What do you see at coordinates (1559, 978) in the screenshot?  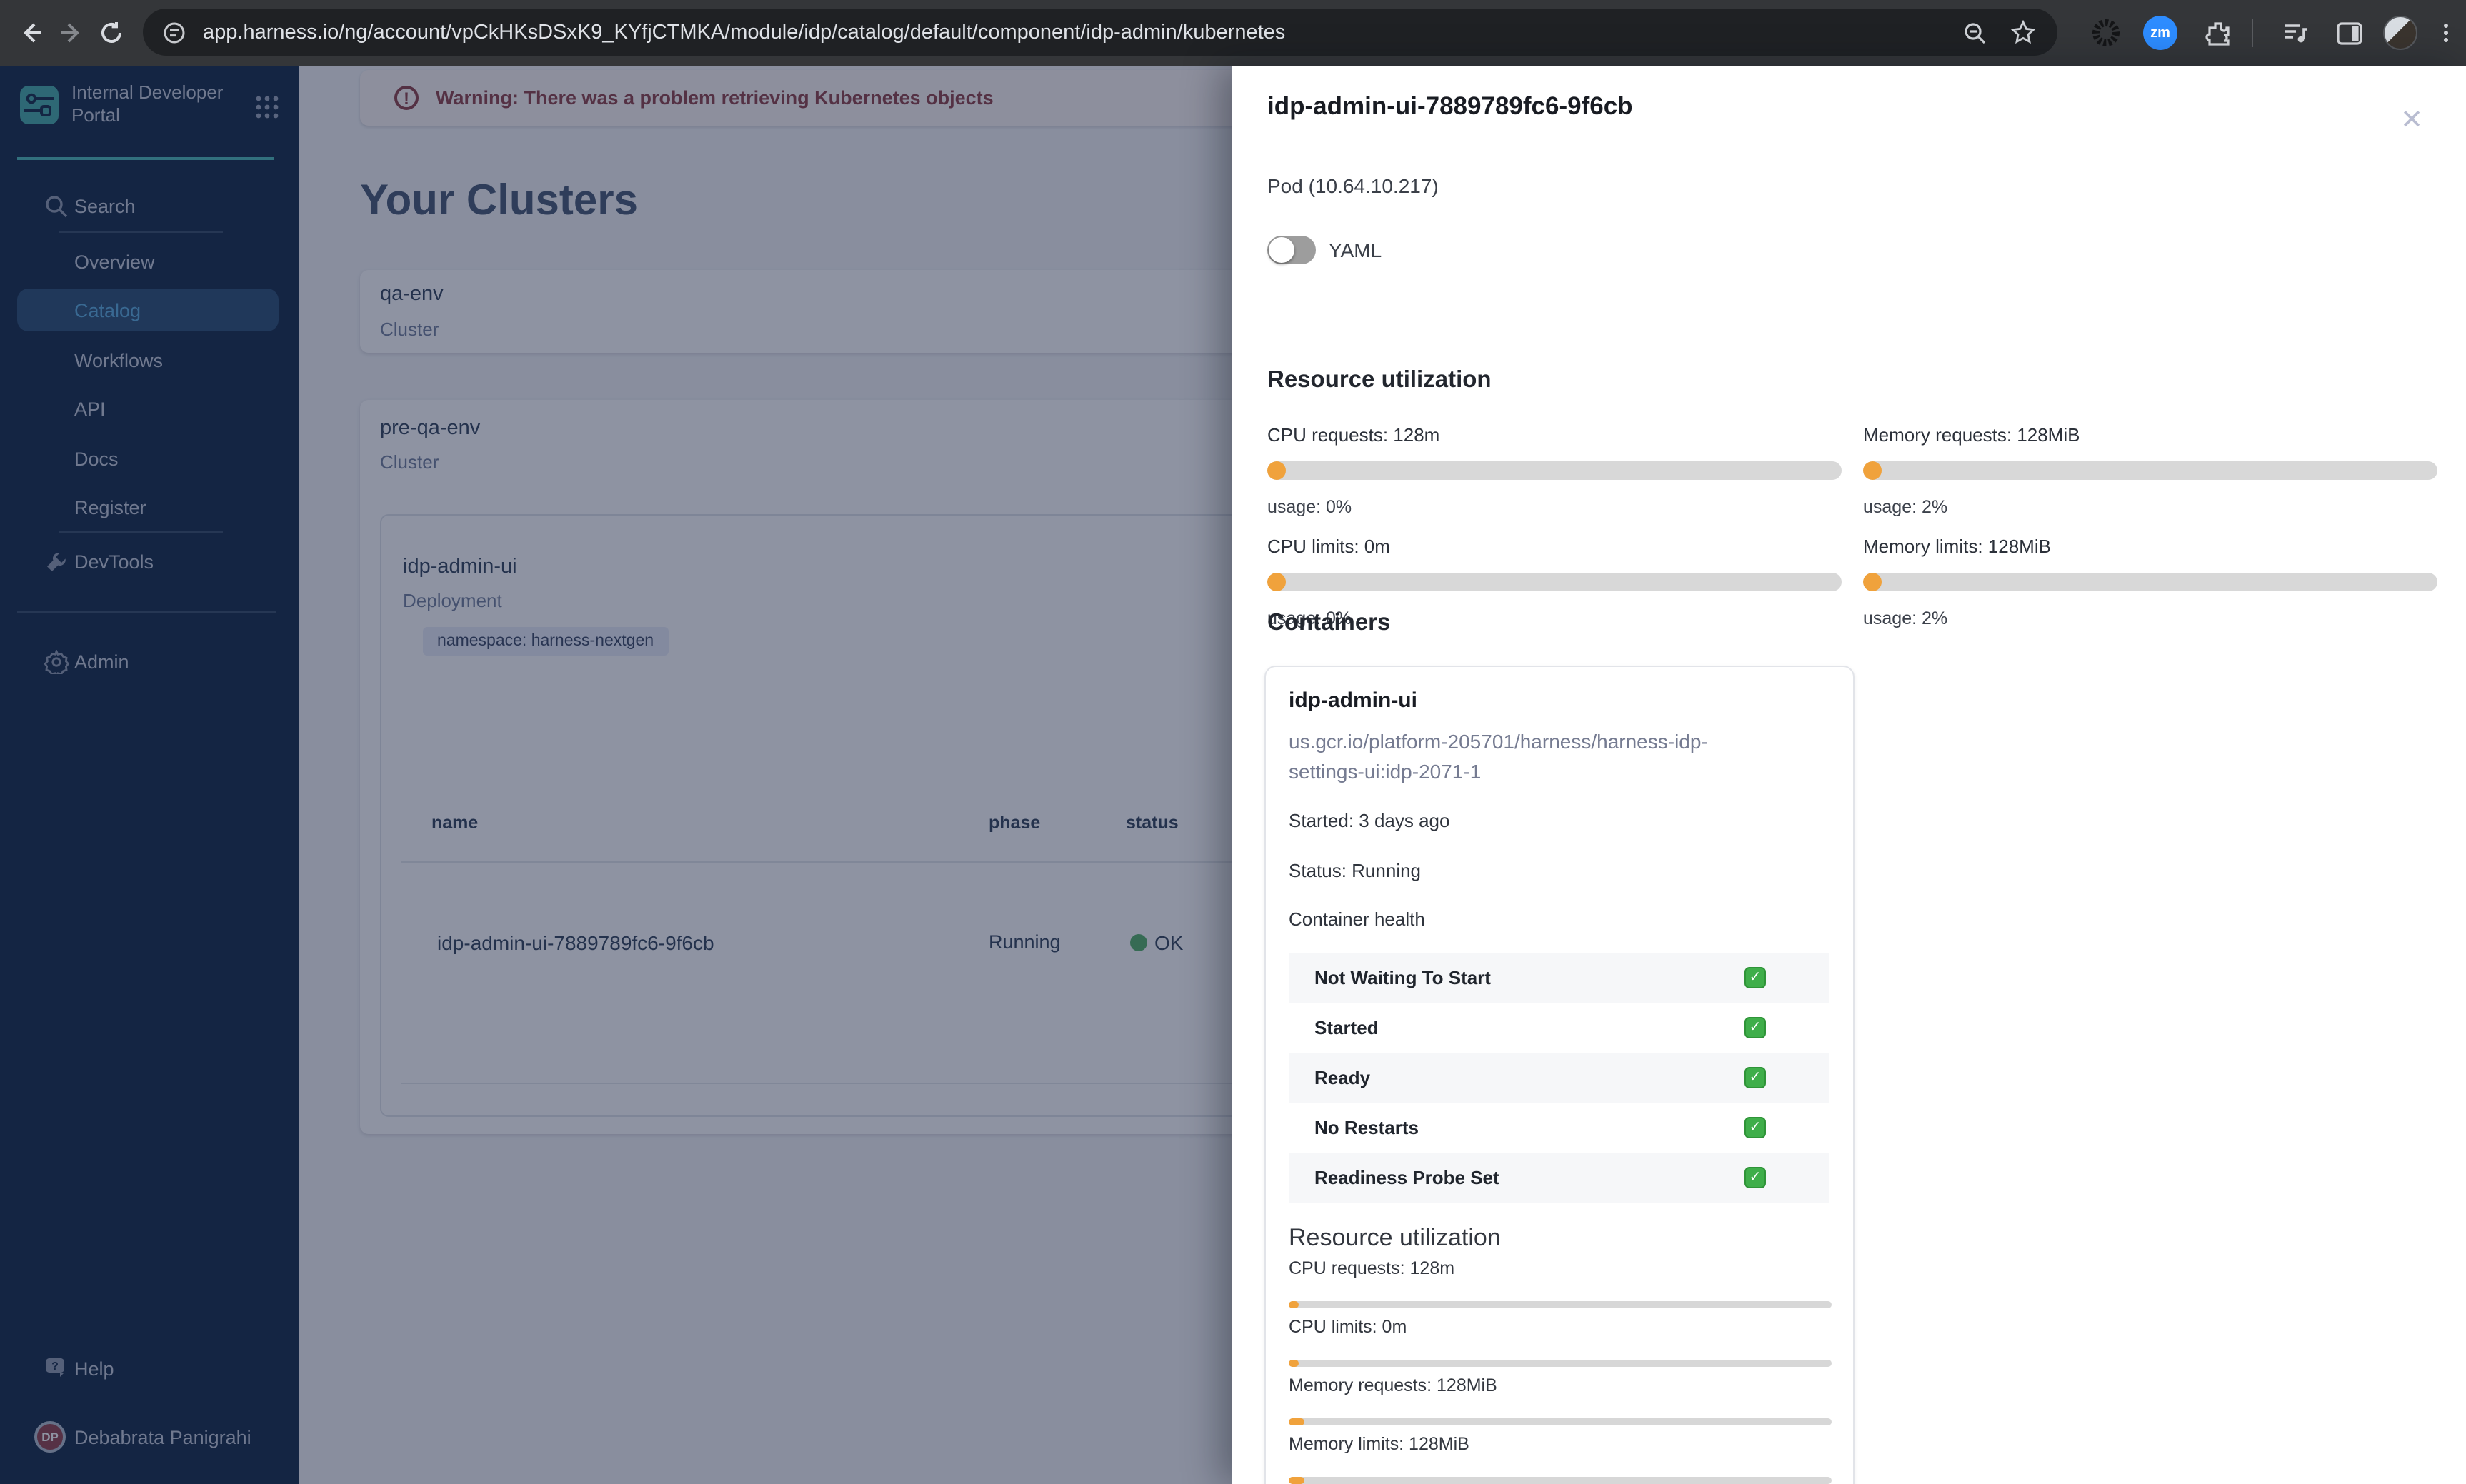 I see `health-row: Not Waiting To Start ✓` at bounding box center [1559, 978].